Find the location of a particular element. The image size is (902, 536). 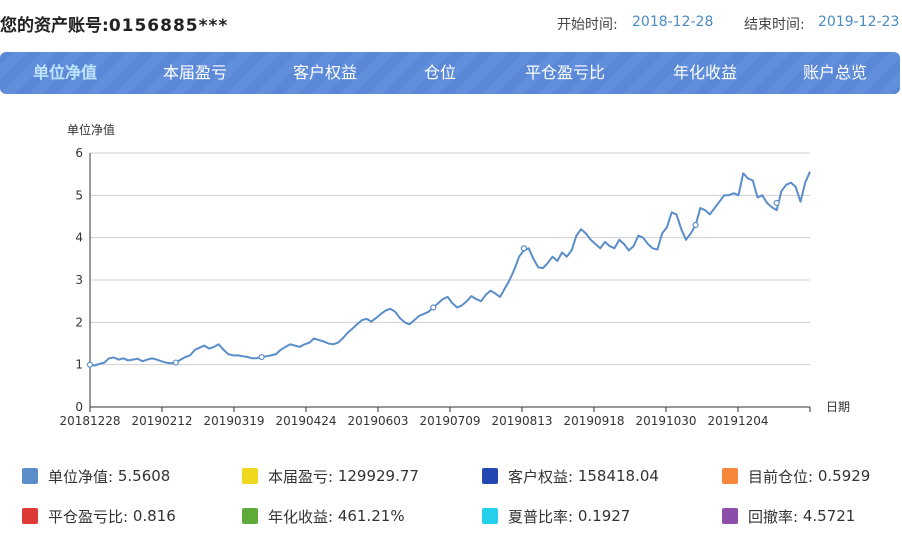

x-tick-label: 20190813 is located at coordinates (521, 421).